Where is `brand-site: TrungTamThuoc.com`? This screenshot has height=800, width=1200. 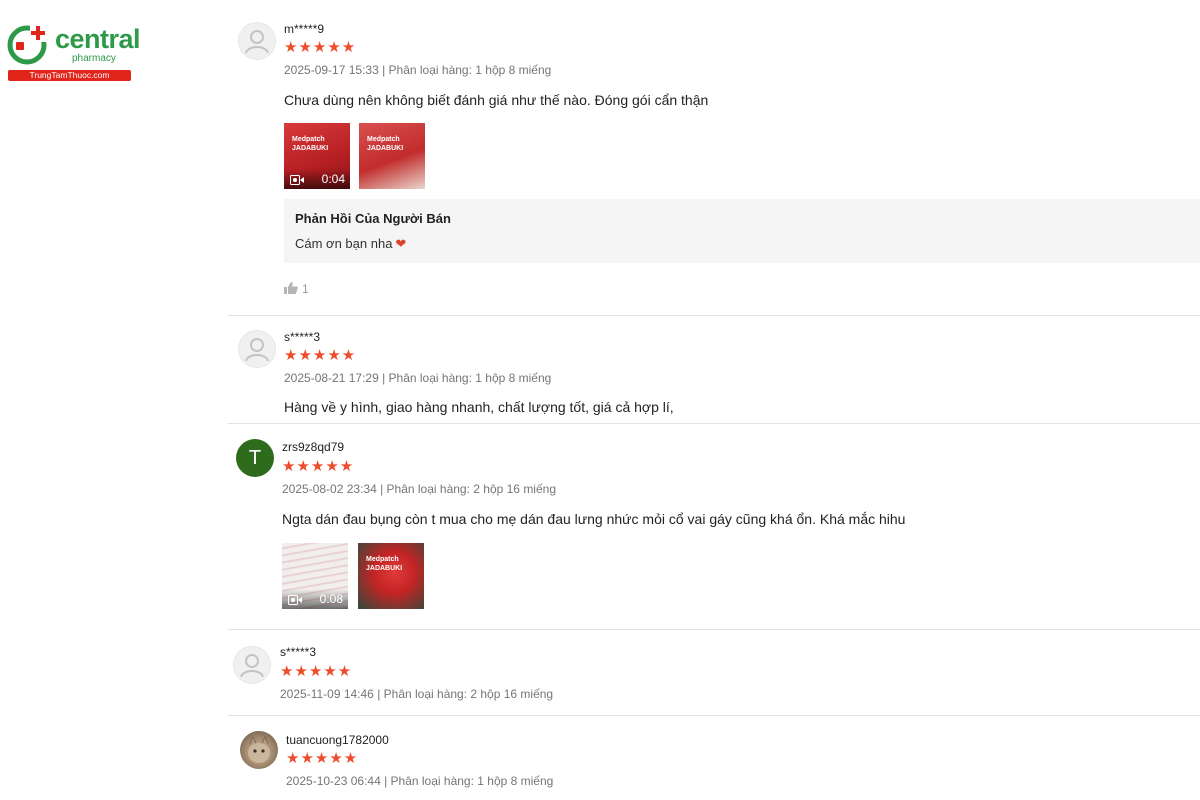 brand-site: TrungTamThuoc.com is located at coordinates (69, 75).